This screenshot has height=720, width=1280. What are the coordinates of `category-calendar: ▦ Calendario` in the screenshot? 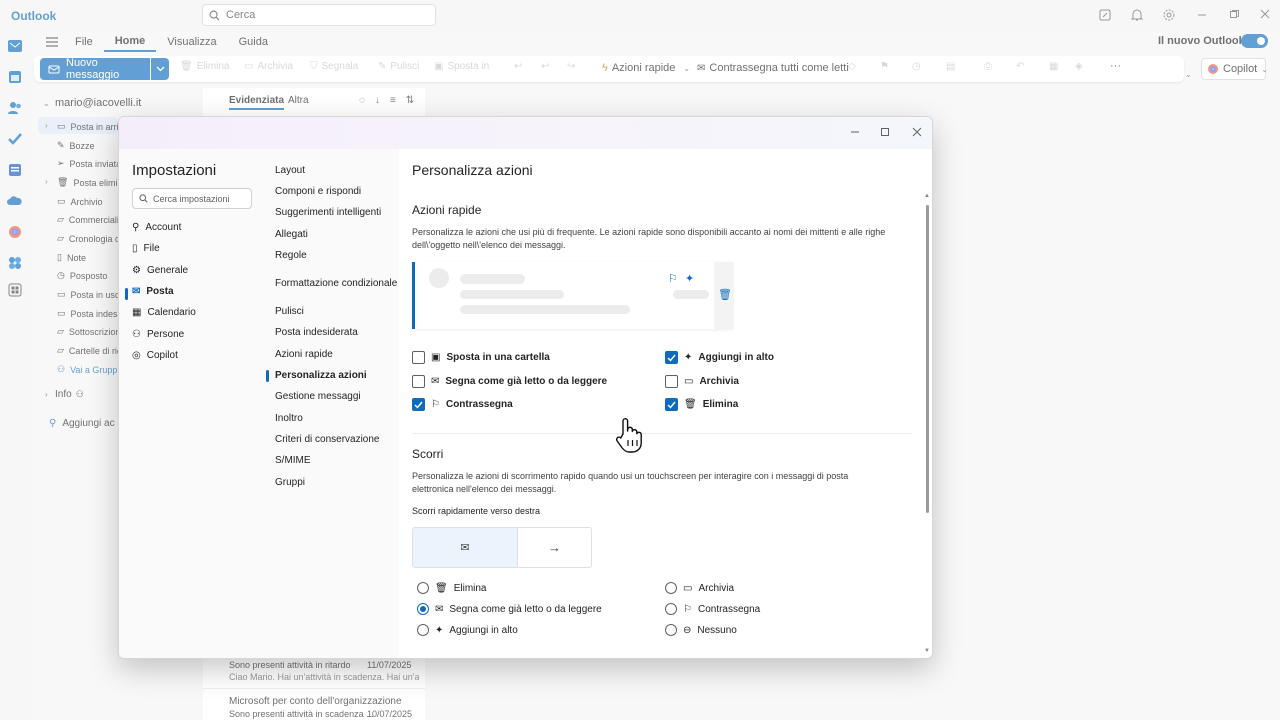 It's located at (164, 312).